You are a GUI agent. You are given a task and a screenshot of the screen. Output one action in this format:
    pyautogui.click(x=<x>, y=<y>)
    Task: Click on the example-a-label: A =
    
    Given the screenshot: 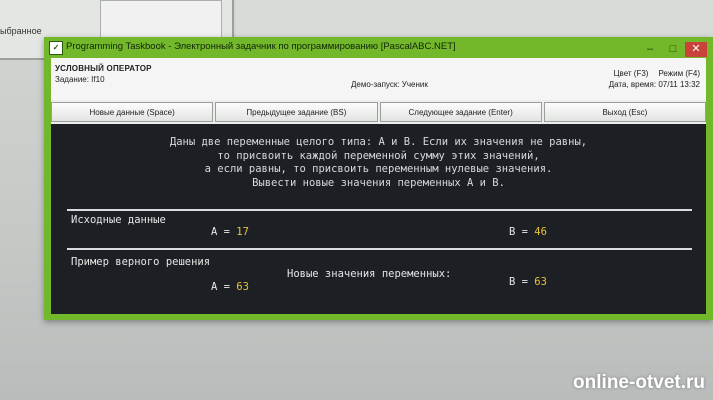 What is the action you would take?
    pyautogui.click(x=224, y=287)
    